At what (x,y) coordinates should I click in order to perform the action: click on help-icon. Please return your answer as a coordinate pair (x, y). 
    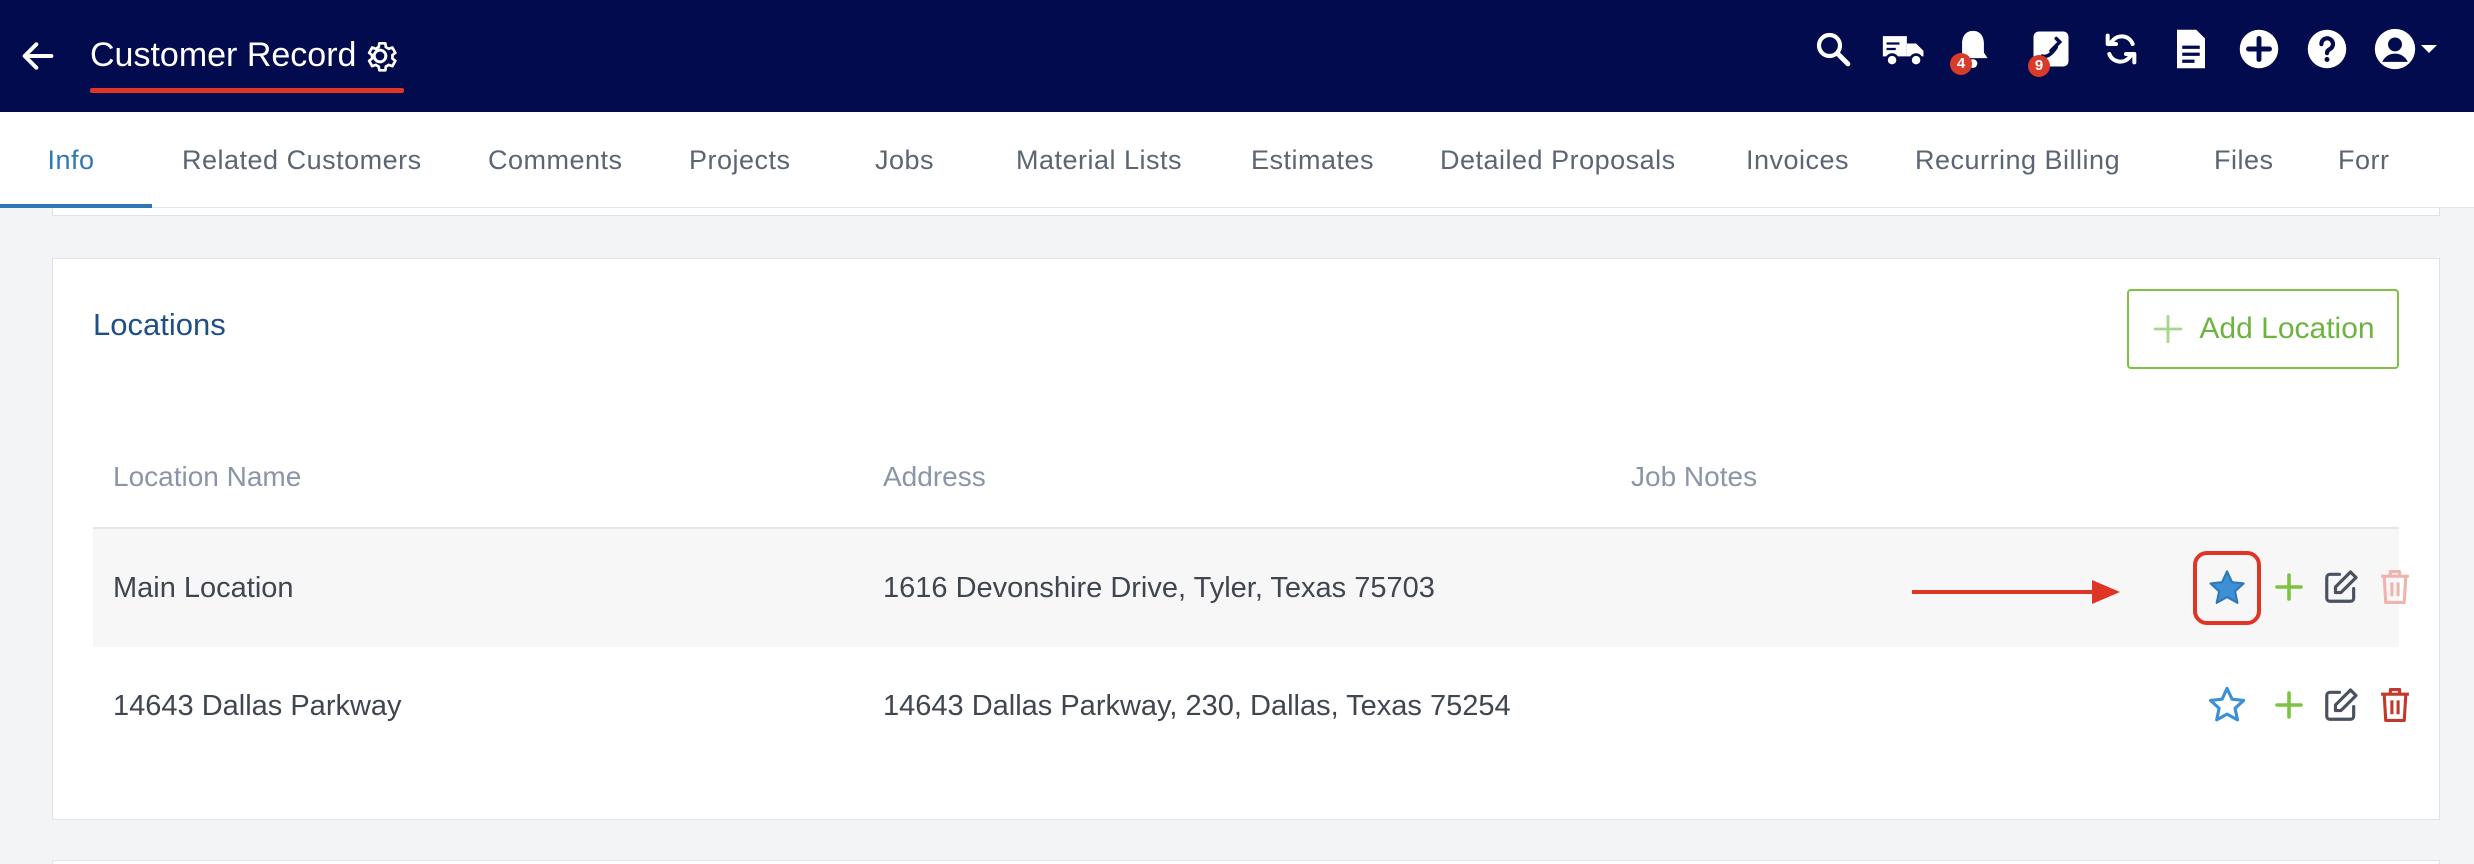
    Looking at the image, I should click on (2327, 49).